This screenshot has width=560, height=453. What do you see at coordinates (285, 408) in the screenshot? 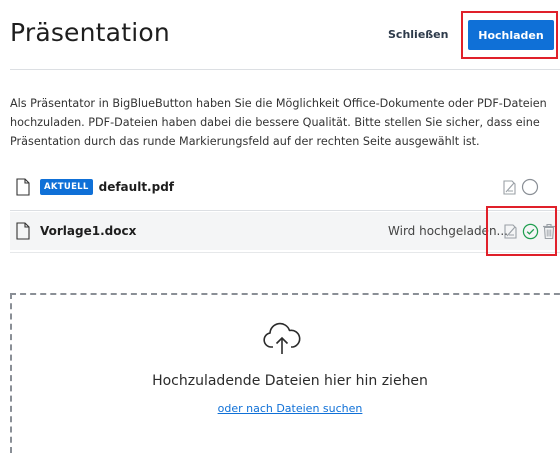
I see `browse-files-link: oder nach Dateien suchen` at bounding box center [285, 408].